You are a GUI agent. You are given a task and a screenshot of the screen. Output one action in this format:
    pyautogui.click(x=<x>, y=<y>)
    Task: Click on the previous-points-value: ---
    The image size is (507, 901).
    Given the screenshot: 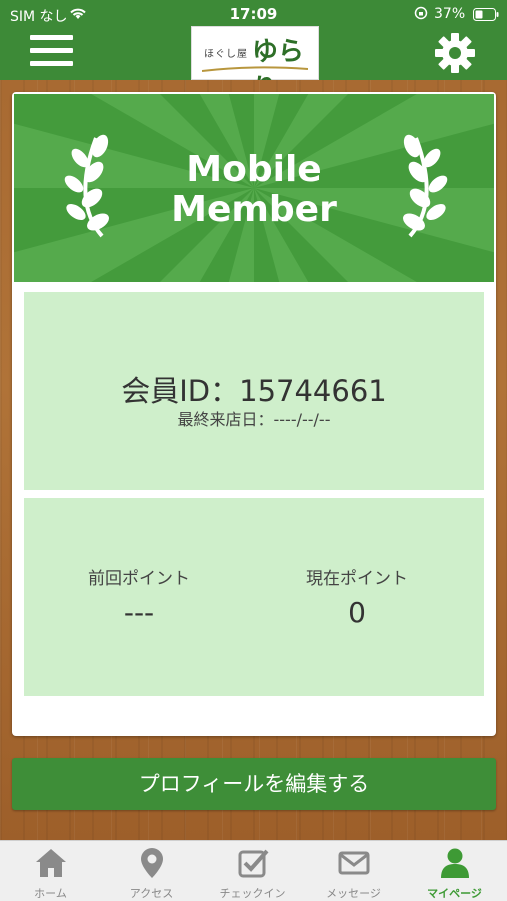 What is the action you would take?
    pyautogui.click(x=139, y=612)
    